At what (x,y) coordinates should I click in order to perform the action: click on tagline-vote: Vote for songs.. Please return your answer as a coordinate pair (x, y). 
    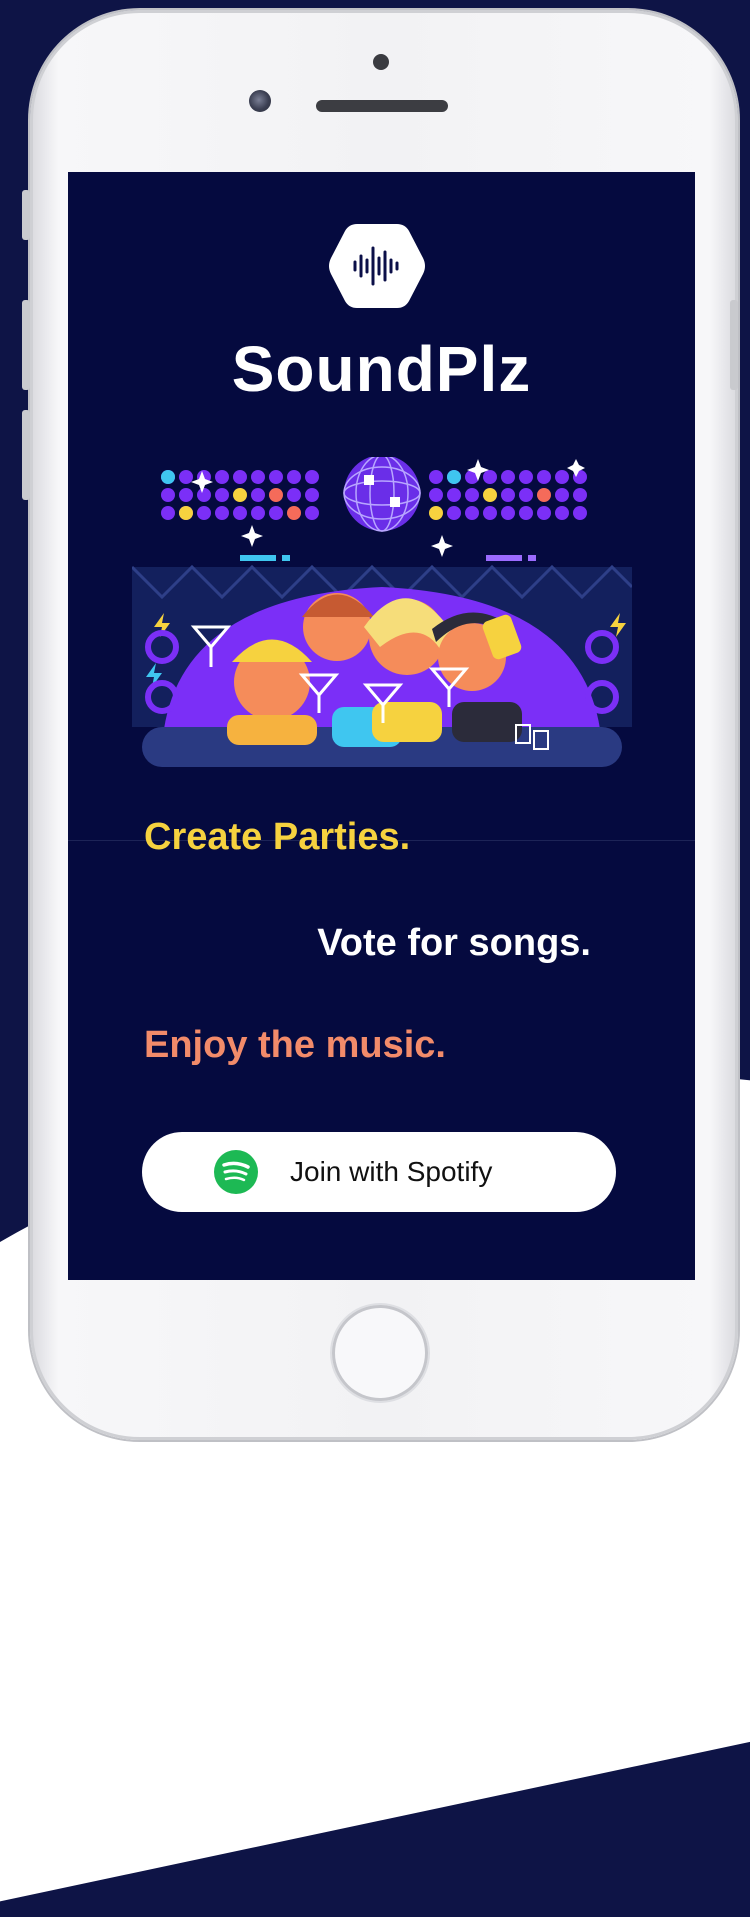
    Looking at the image, I should click on (454, 943).